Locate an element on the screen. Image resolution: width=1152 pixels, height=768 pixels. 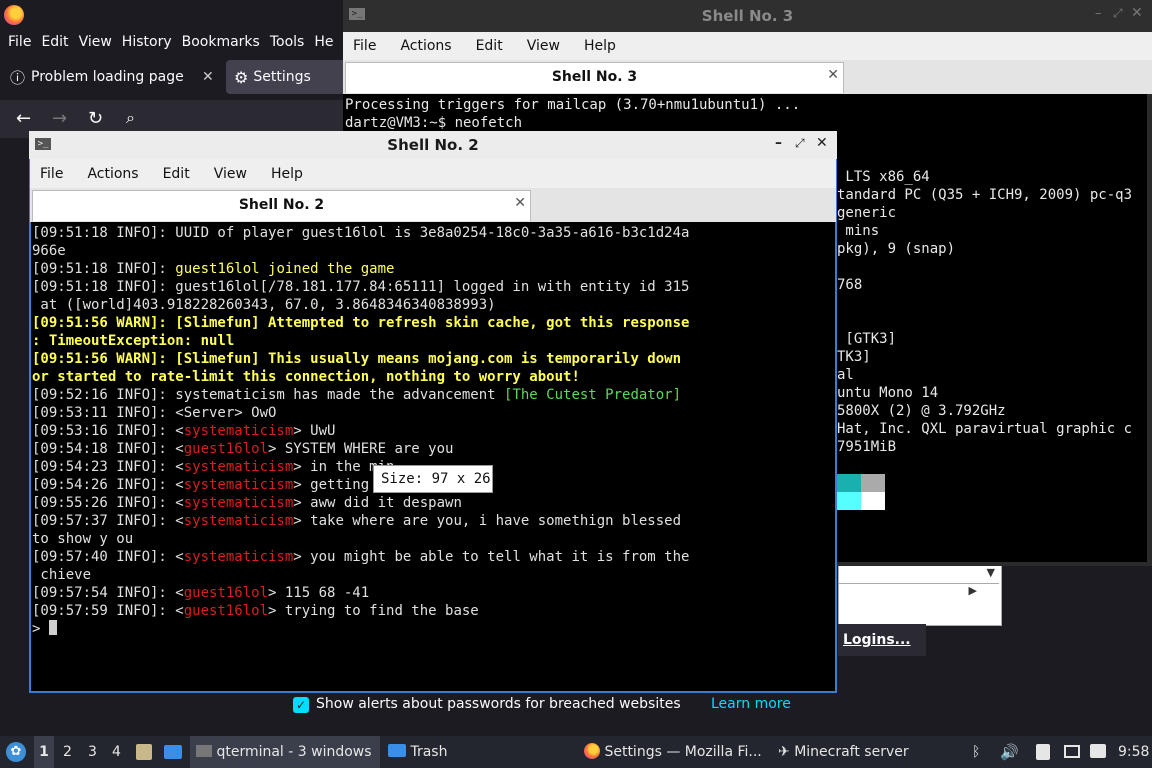
file-manager-icon is located at coordinates (144, 752).